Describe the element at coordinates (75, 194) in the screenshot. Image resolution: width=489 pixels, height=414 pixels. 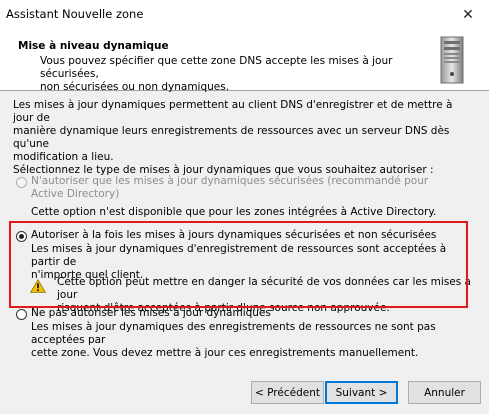
I see `option-secure-label-line: Active Directory)` at that location.